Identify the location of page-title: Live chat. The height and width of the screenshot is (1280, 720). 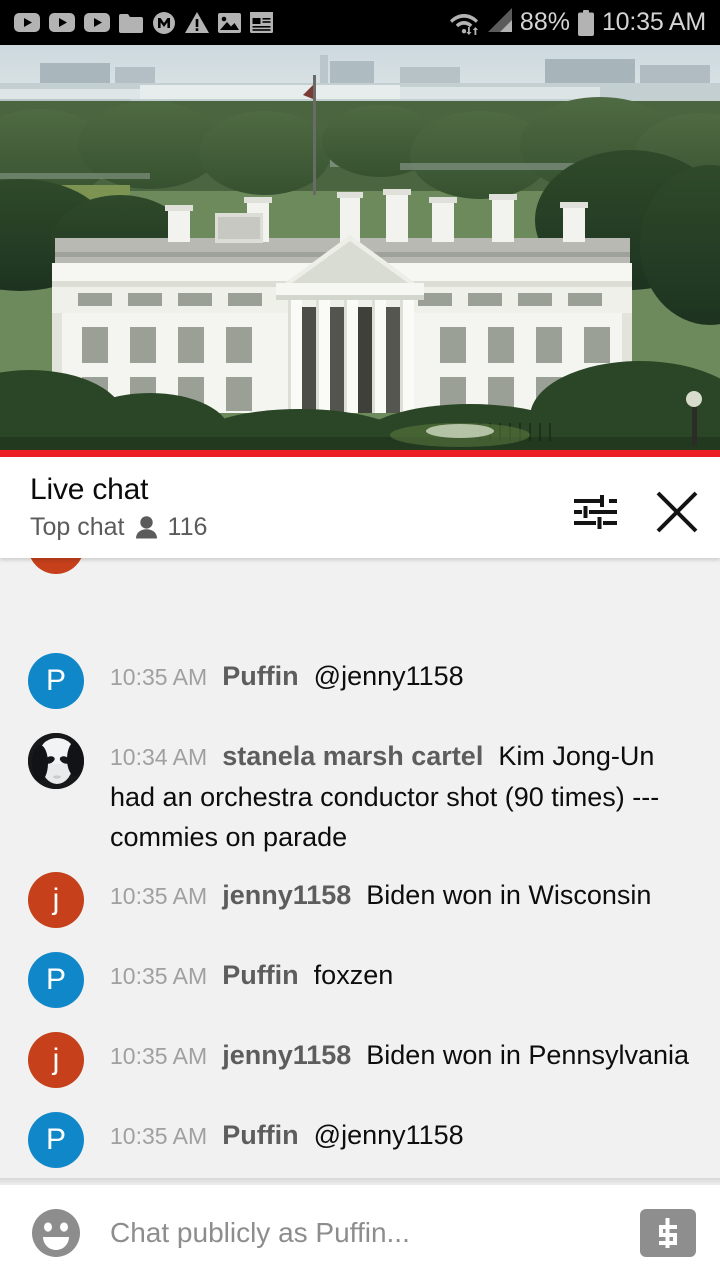
(89, 489).